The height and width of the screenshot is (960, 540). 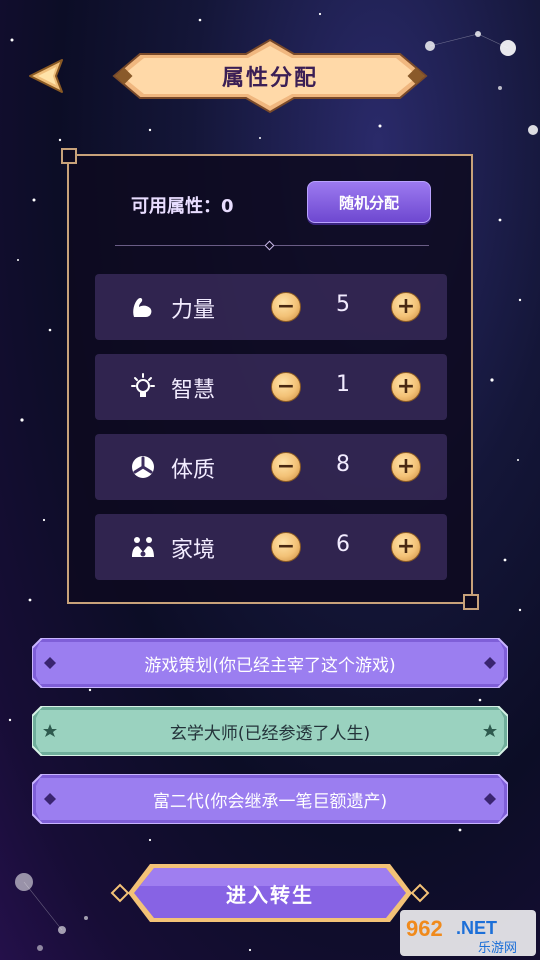 I want to click on attribute-value: 8, so click(x=343, y=464).